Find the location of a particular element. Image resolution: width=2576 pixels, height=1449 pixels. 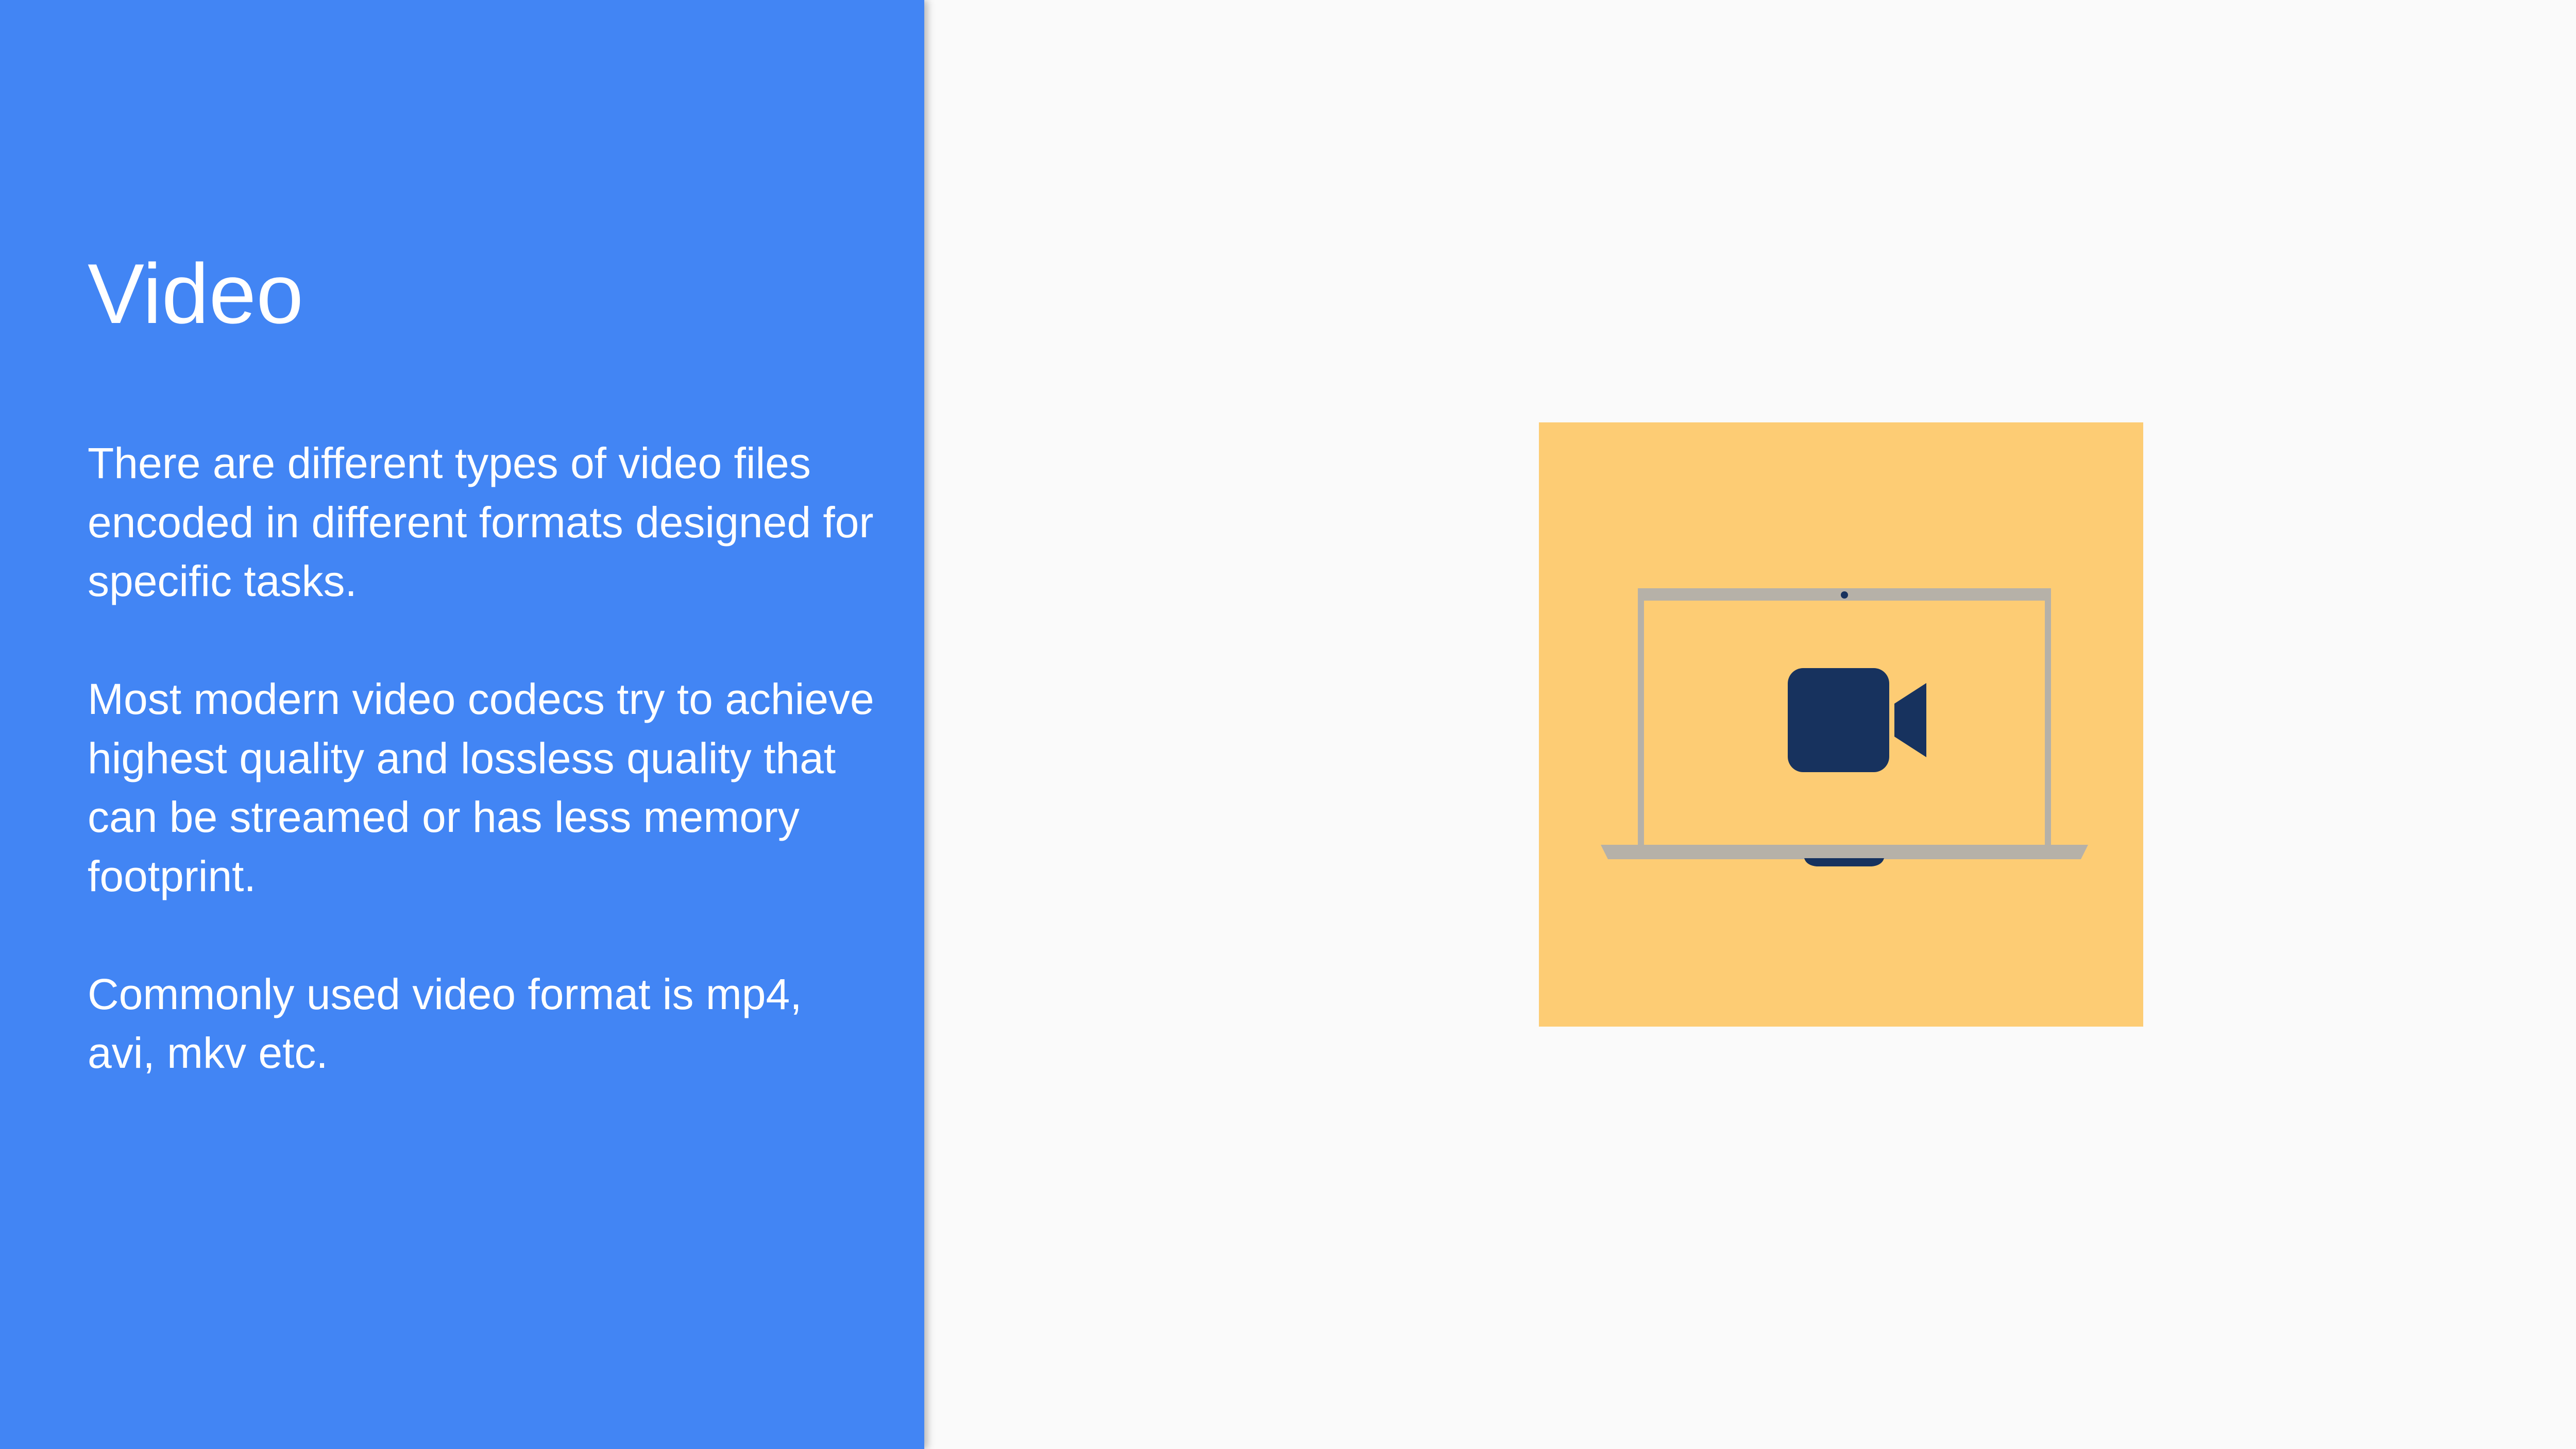

laptop-video-illustration is located at coordinates (1841, 724).